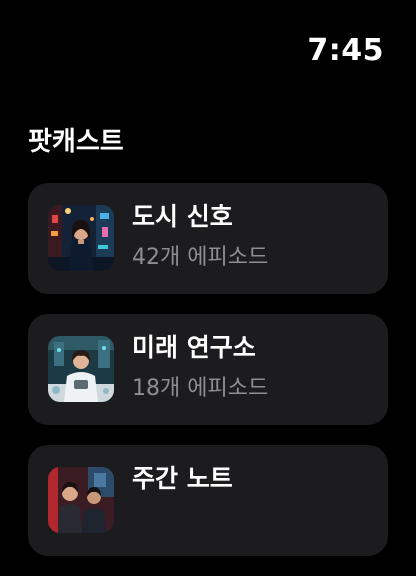  I want to click on podcast-title: 미래 연구소, so click(194, 347).